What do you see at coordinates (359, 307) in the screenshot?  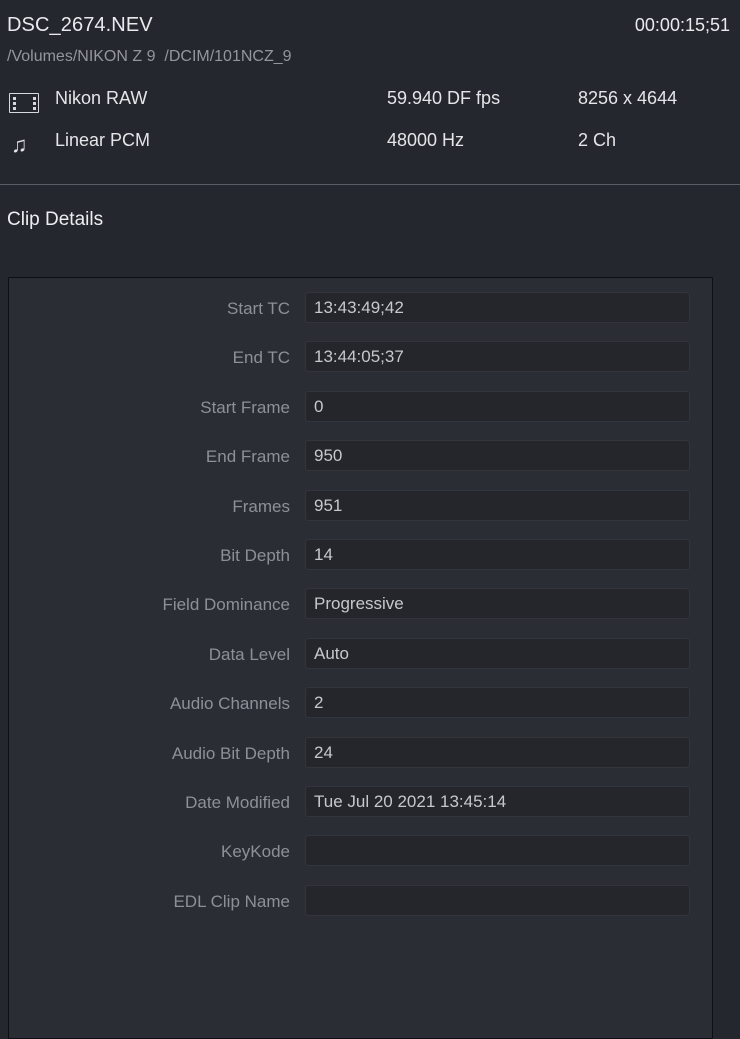 I see `field-value: 13:43:49;42` at bounding box center [359, 307].